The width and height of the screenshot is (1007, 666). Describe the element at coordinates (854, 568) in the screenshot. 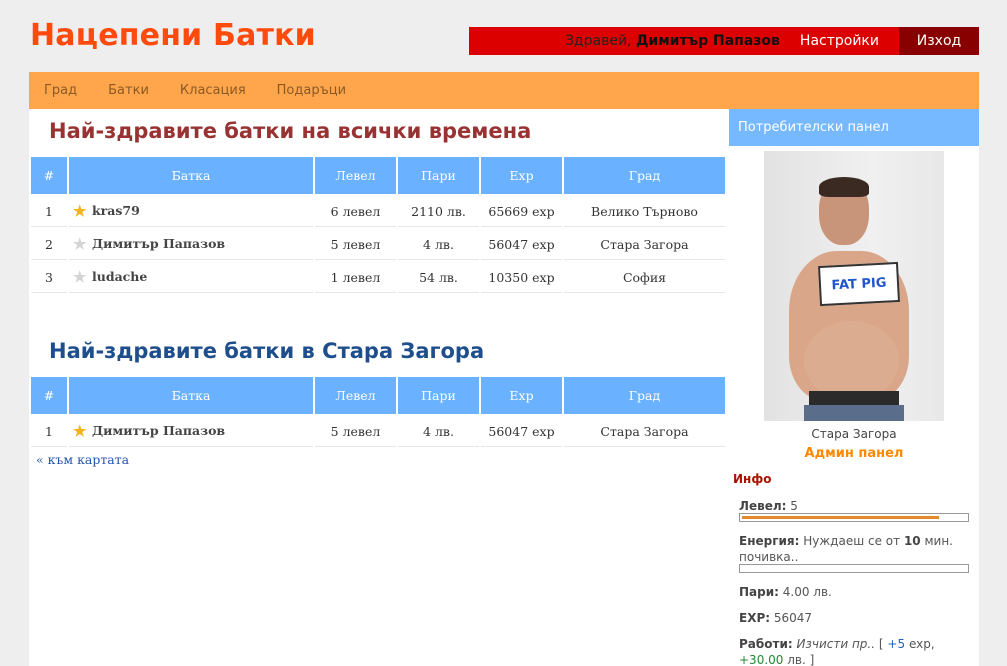

I see `energy-progress-bar` at that location.